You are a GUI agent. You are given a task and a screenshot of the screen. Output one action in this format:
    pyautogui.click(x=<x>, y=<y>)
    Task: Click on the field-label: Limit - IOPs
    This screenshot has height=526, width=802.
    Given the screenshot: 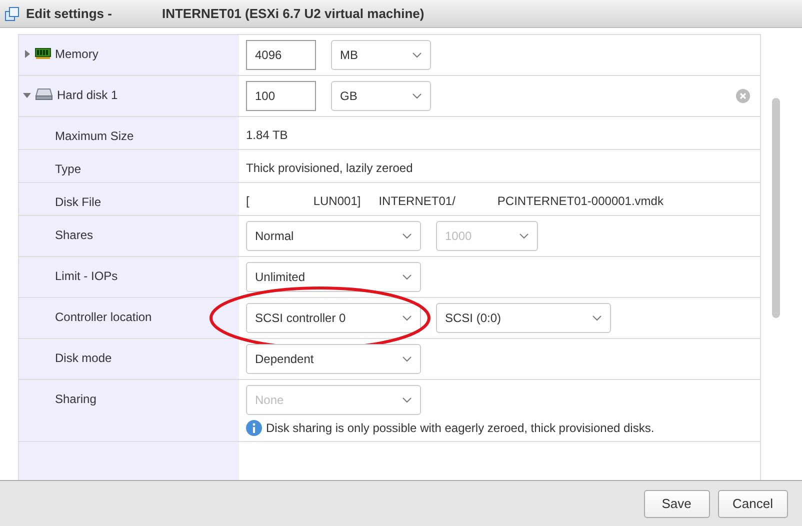 What is the action you would take?
    pyautogui.click(x=86, y=276)
    